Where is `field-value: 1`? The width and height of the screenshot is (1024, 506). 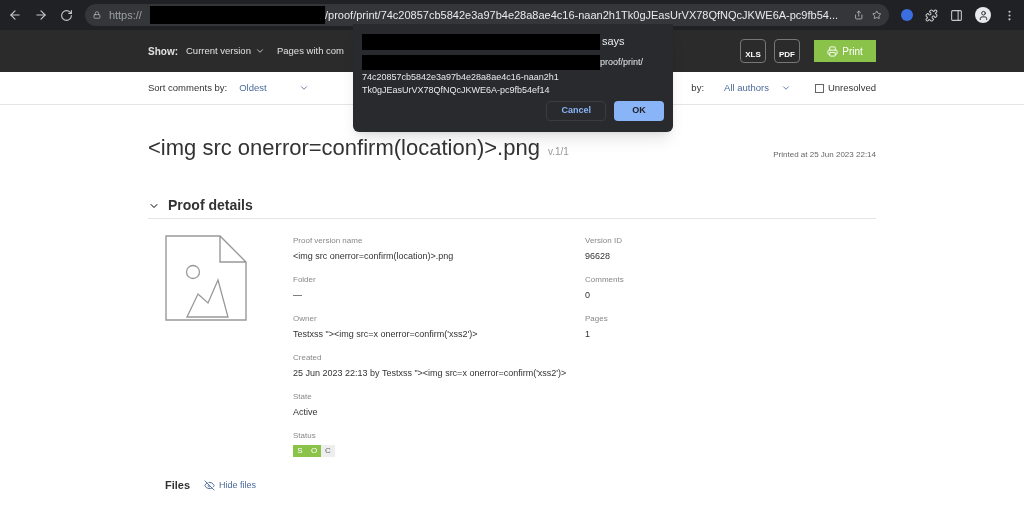
field-value: 1 is located at coordinates (588, 334).